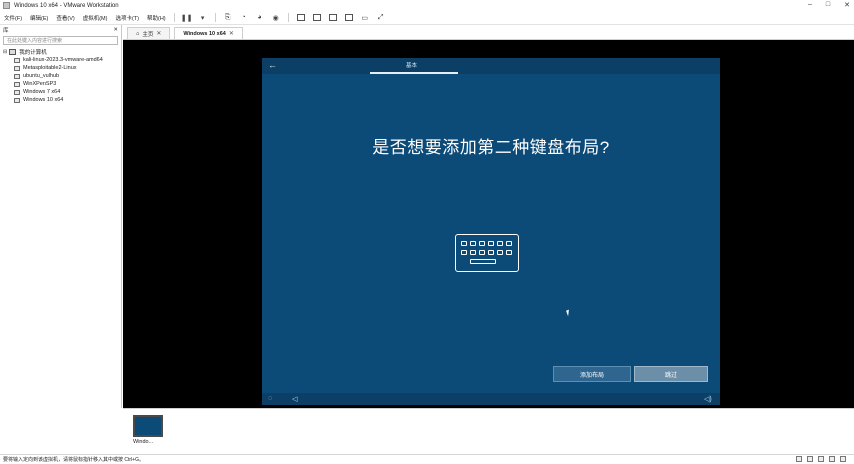  I want to click on snapshot-manager-icon: ◉, so click(276, 17).